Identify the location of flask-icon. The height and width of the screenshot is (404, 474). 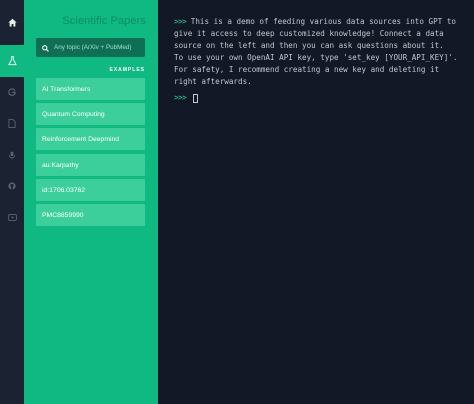
(12, 61).